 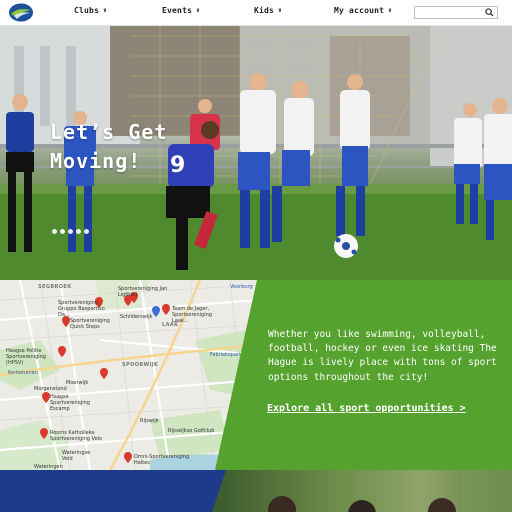 What do you see at coordinates (23, 373) in the screenshot?
I see `map-label: Kerketuinen` at bounding box center [23, 373].